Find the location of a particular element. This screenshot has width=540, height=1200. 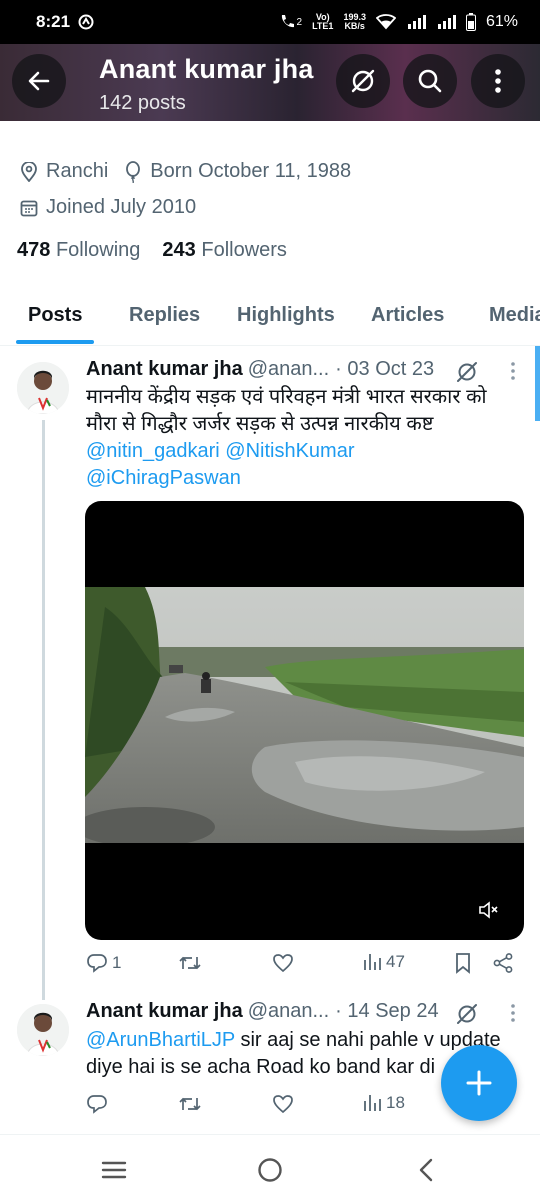

mention-link: @iChiragPaswan is located at coordinates (163, 478).